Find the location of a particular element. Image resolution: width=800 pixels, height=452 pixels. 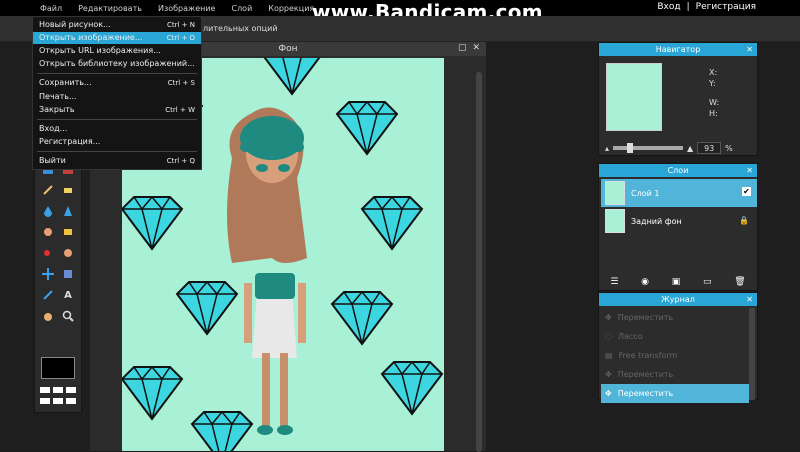

menu-edit: Редактировать is located at coordinates (110, 8).